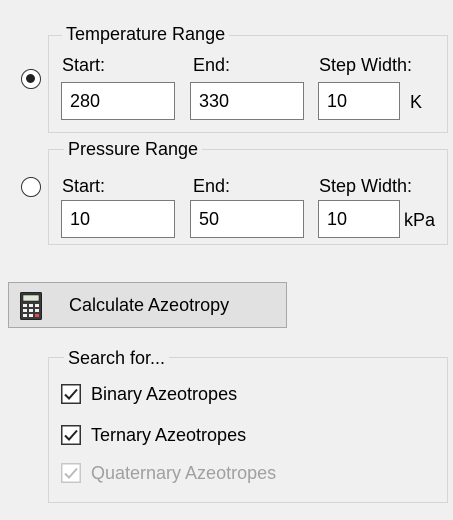 The height and width of the screenshot is (520, 453). I want to click on calculate-azeotropy-button: Calculate Azeotropy, so click(147, 305).